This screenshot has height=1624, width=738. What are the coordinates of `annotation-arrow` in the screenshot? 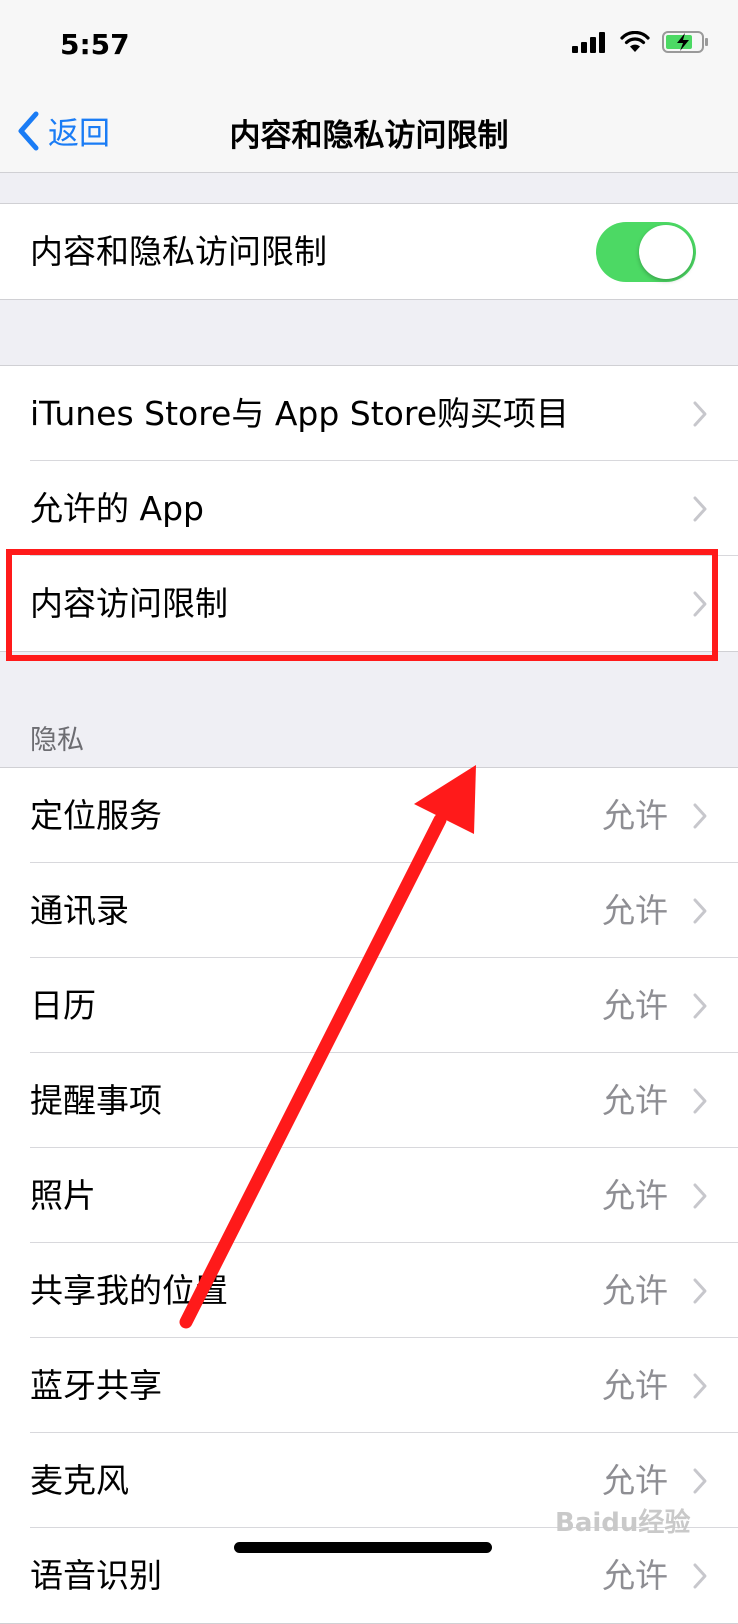 It's located at (327, 1047).